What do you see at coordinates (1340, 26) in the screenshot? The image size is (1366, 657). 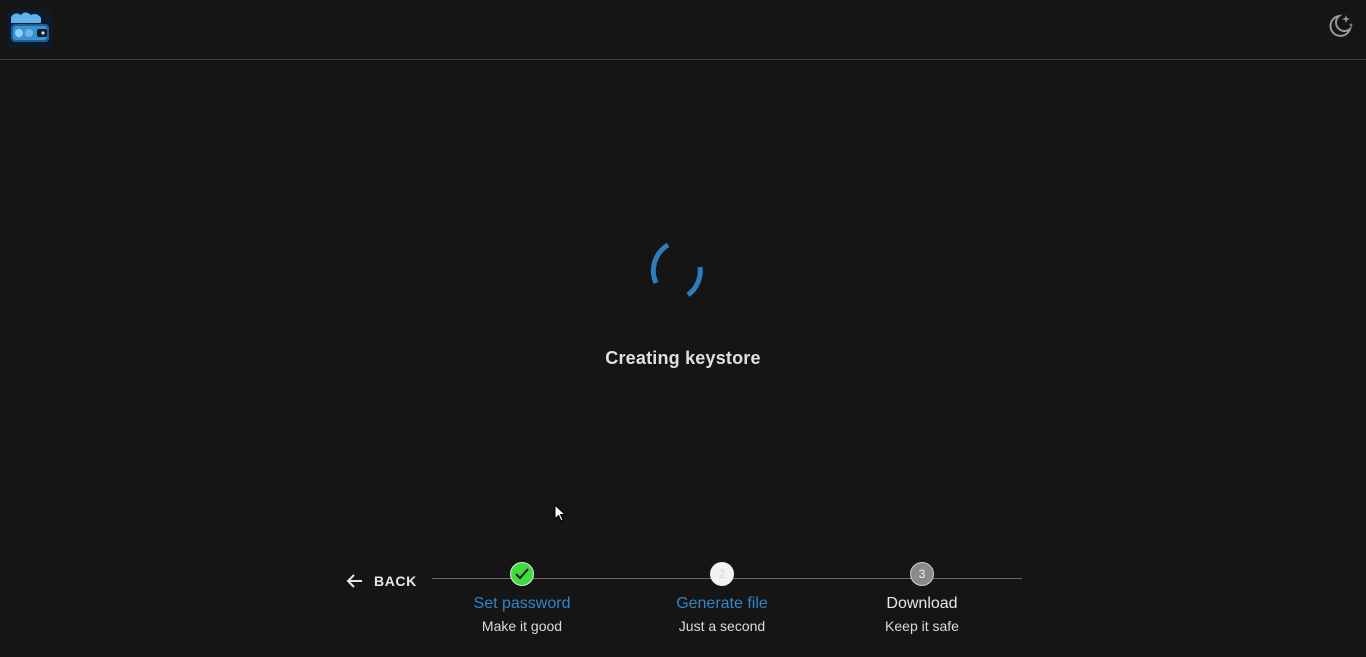 I see `moon-stars-icon` at bounding box center [1340, 26].